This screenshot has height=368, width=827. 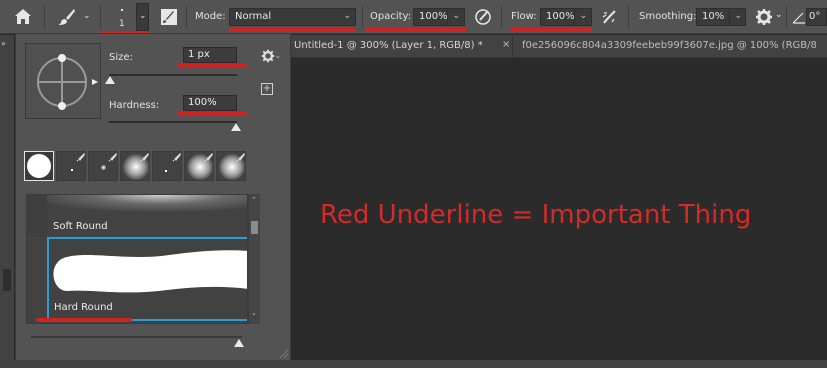 I want to click on flow-value: 100%, so click(x=560, y=16).